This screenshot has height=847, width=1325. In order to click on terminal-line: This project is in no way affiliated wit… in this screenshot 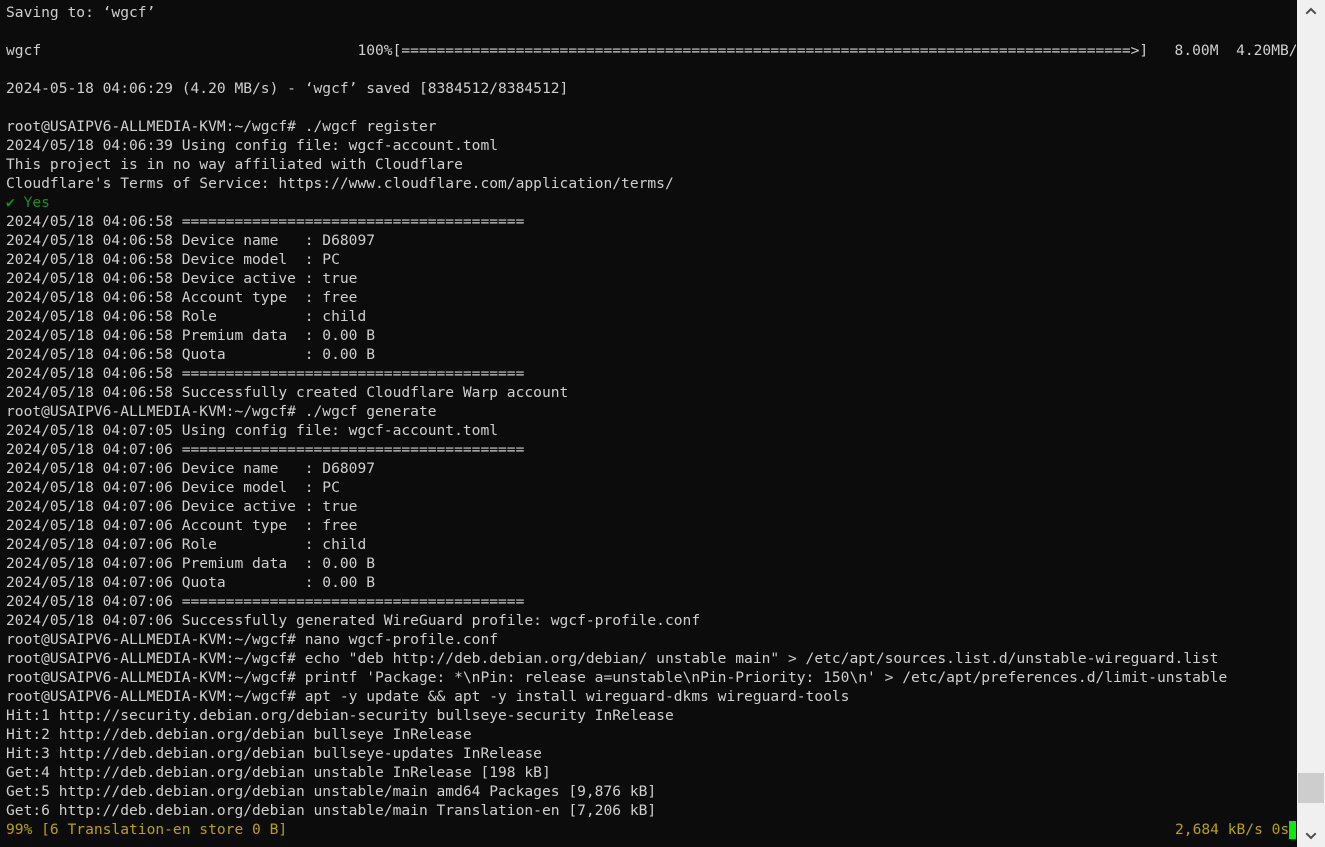, I will do `click(234, 164)`.